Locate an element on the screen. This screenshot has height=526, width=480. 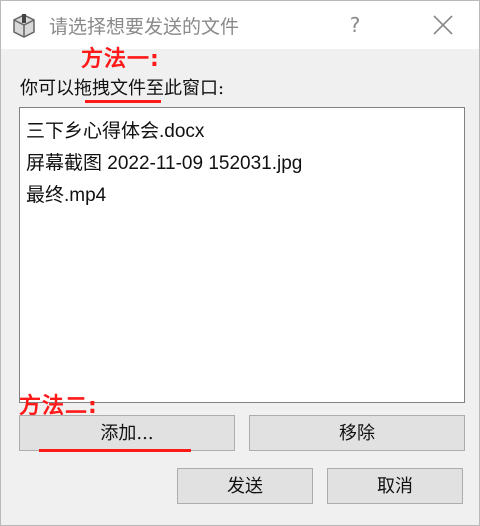
annotation-underline-drag is located at coordinates (123, 101).